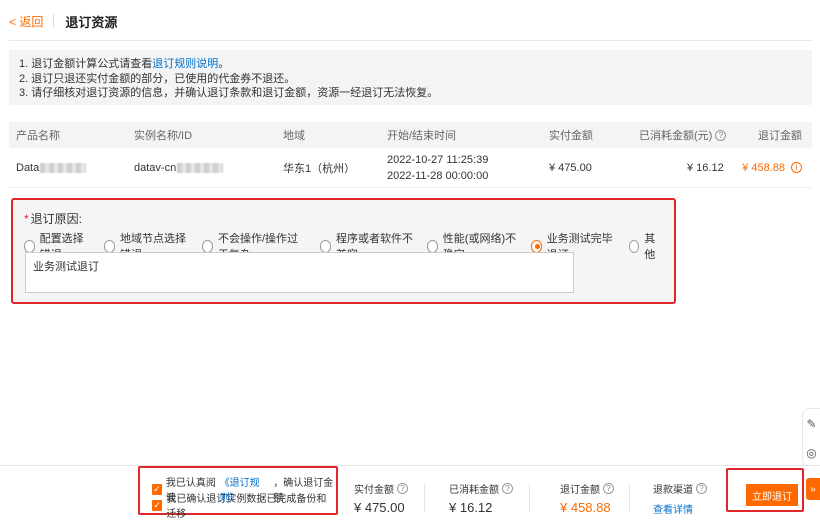 The width and height of the screenshot is (820, 529). What do you see at coordinates (299, 272) in the screenshot?
I see `reason-textarea: 业务测试退订` at bounding box center [299, 272].